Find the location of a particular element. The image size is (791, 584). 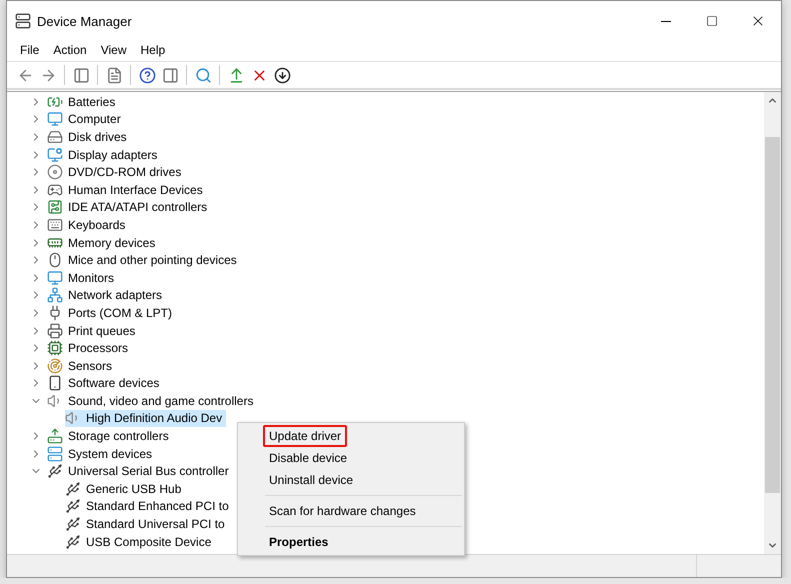

menu-item: Properties is located at coordinates (298, 542).